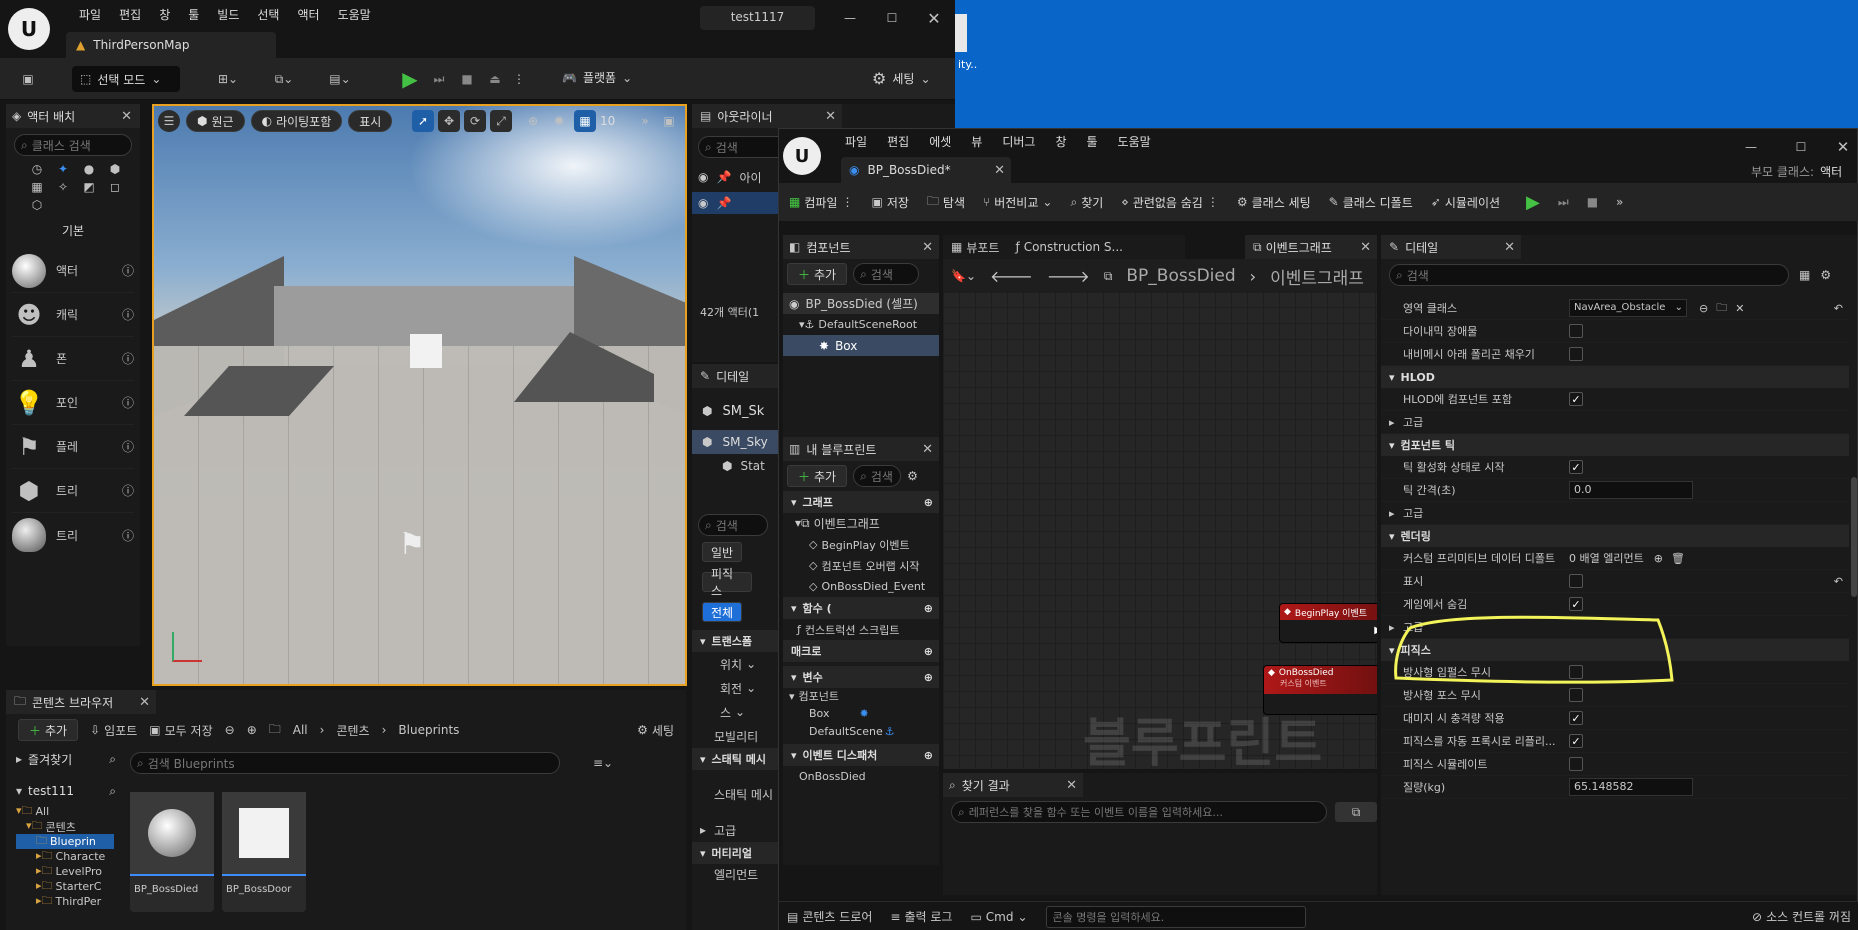 Image resolution: width=1858 pixels, height=930 pixels. Describe the element at coordinates (115, 169) in the screenshot. I see `shapes-icon: ⬢` at that location.